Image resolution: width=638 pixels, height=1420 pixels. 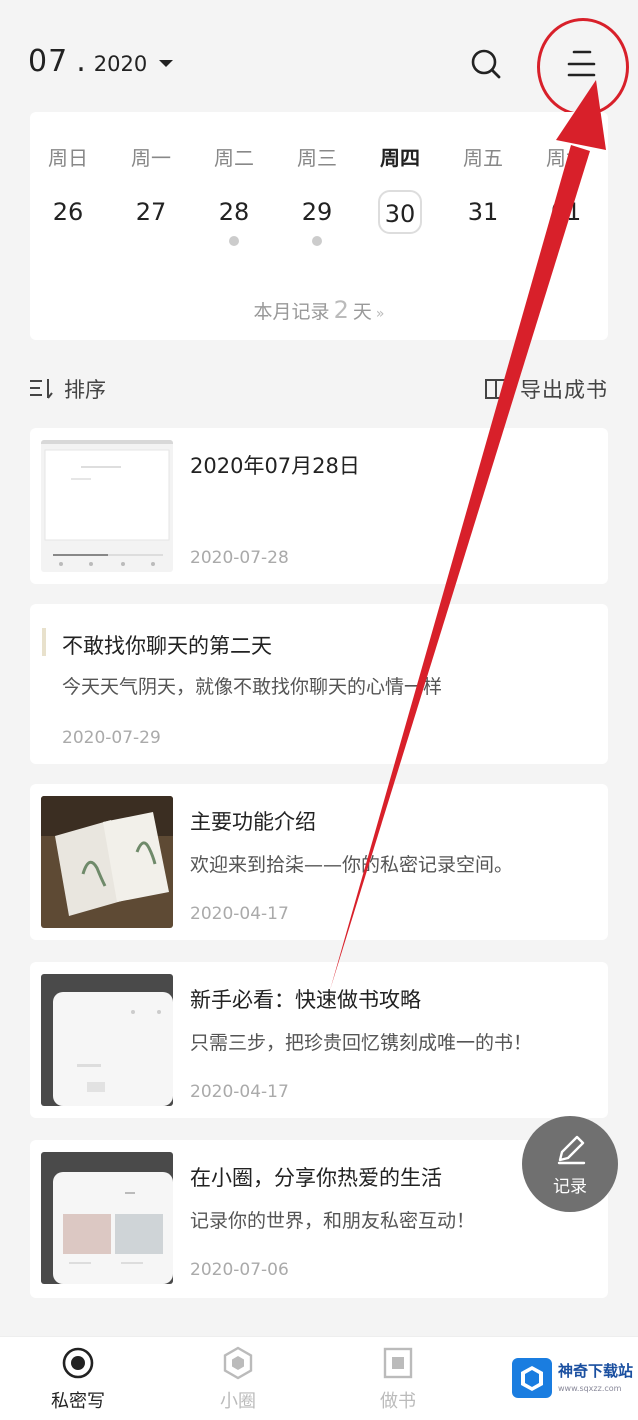 I want to click on search-icon, so click(x=486, y=64).